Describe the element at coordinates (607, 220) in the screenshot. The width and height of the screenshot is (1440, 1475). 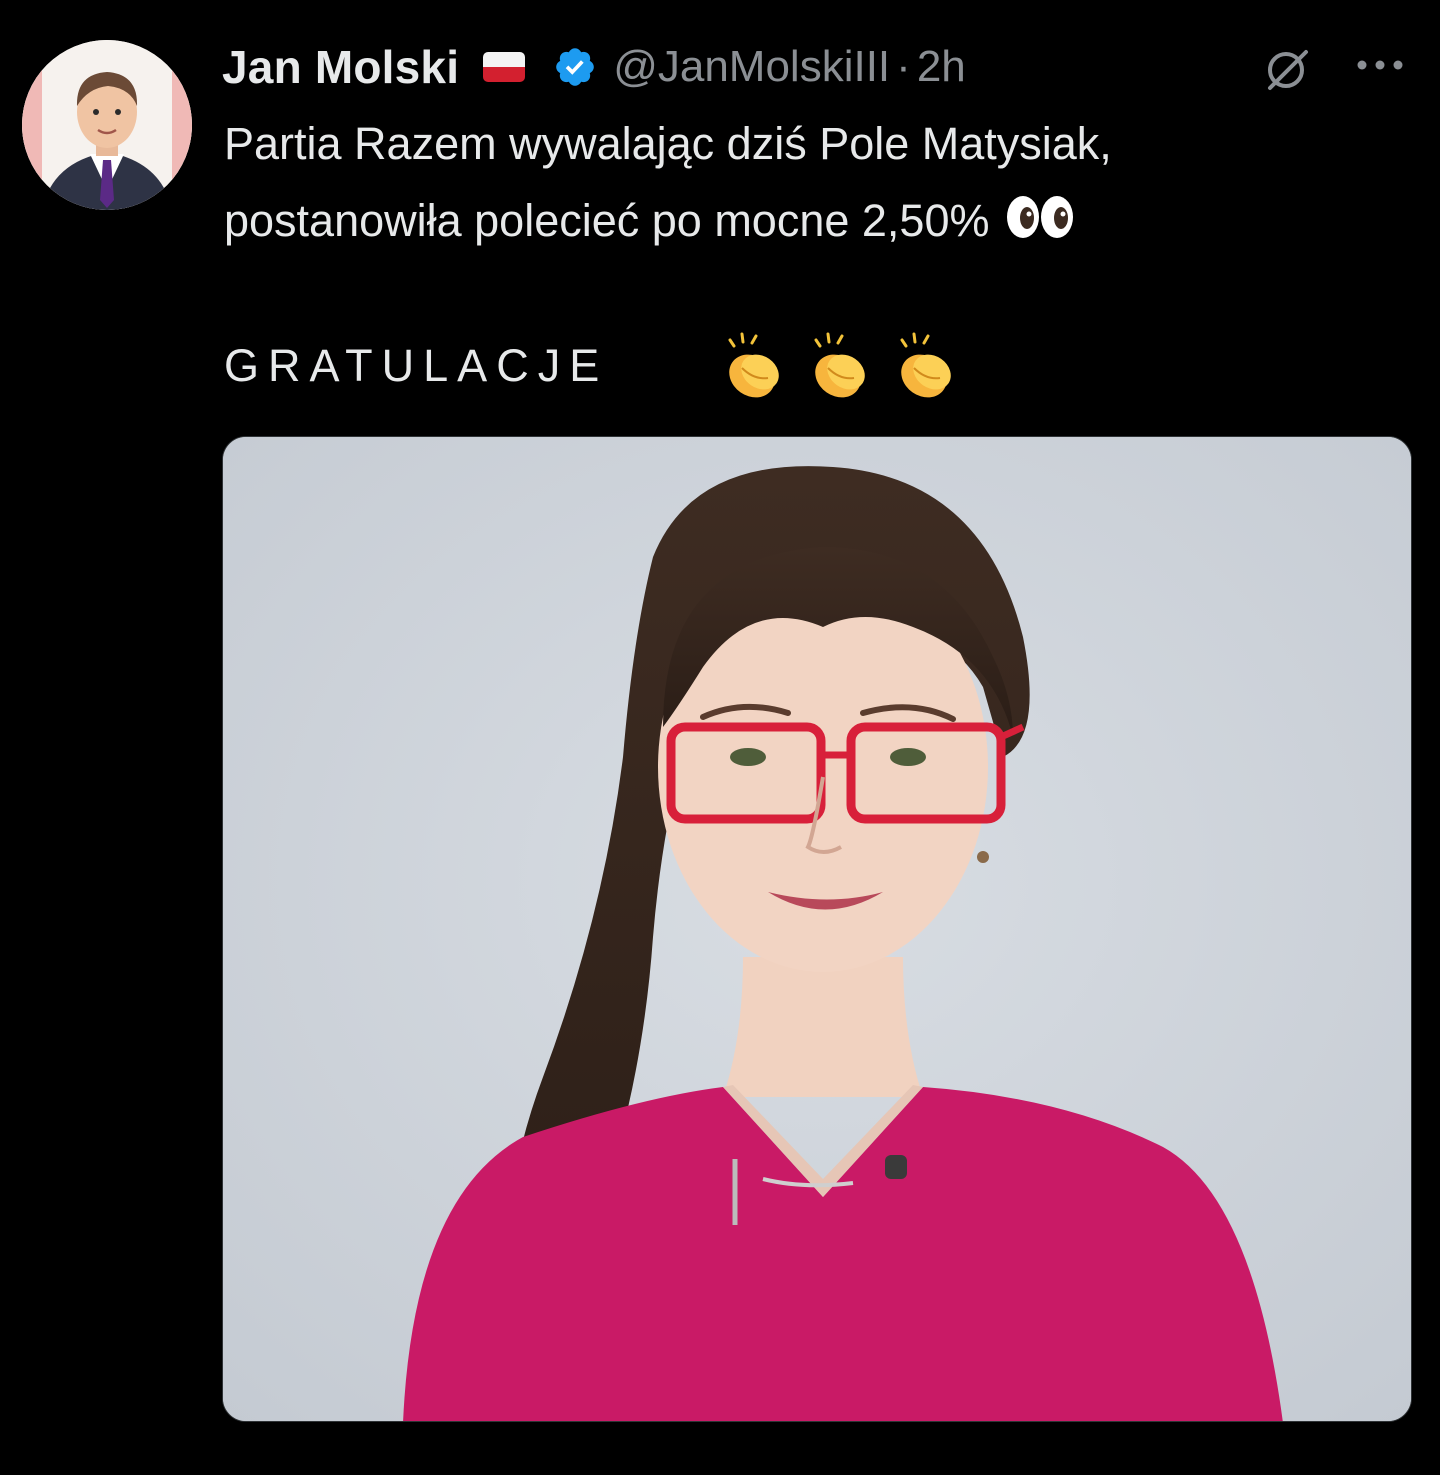
I see `tweet-text-line-2-text: postanowiła polecieć po mocne 2,50%` at that location.